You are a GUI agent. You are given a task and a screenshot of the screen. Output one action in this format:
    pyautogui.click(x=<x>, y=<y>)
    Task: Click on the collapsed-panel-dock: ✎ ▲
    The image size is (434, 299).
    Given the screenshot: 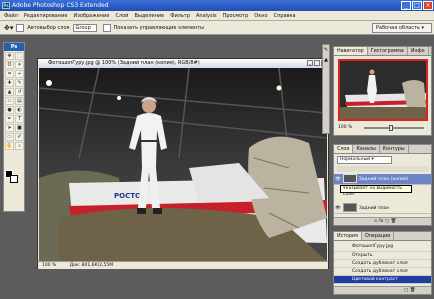 What is the action you would take?
    pyautogui.click(x=326, y=89)
    